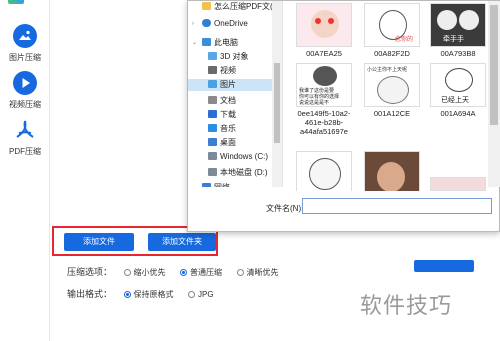  I want to click on nav-item-3d-objects: 3D 对象, so click(228, 57).